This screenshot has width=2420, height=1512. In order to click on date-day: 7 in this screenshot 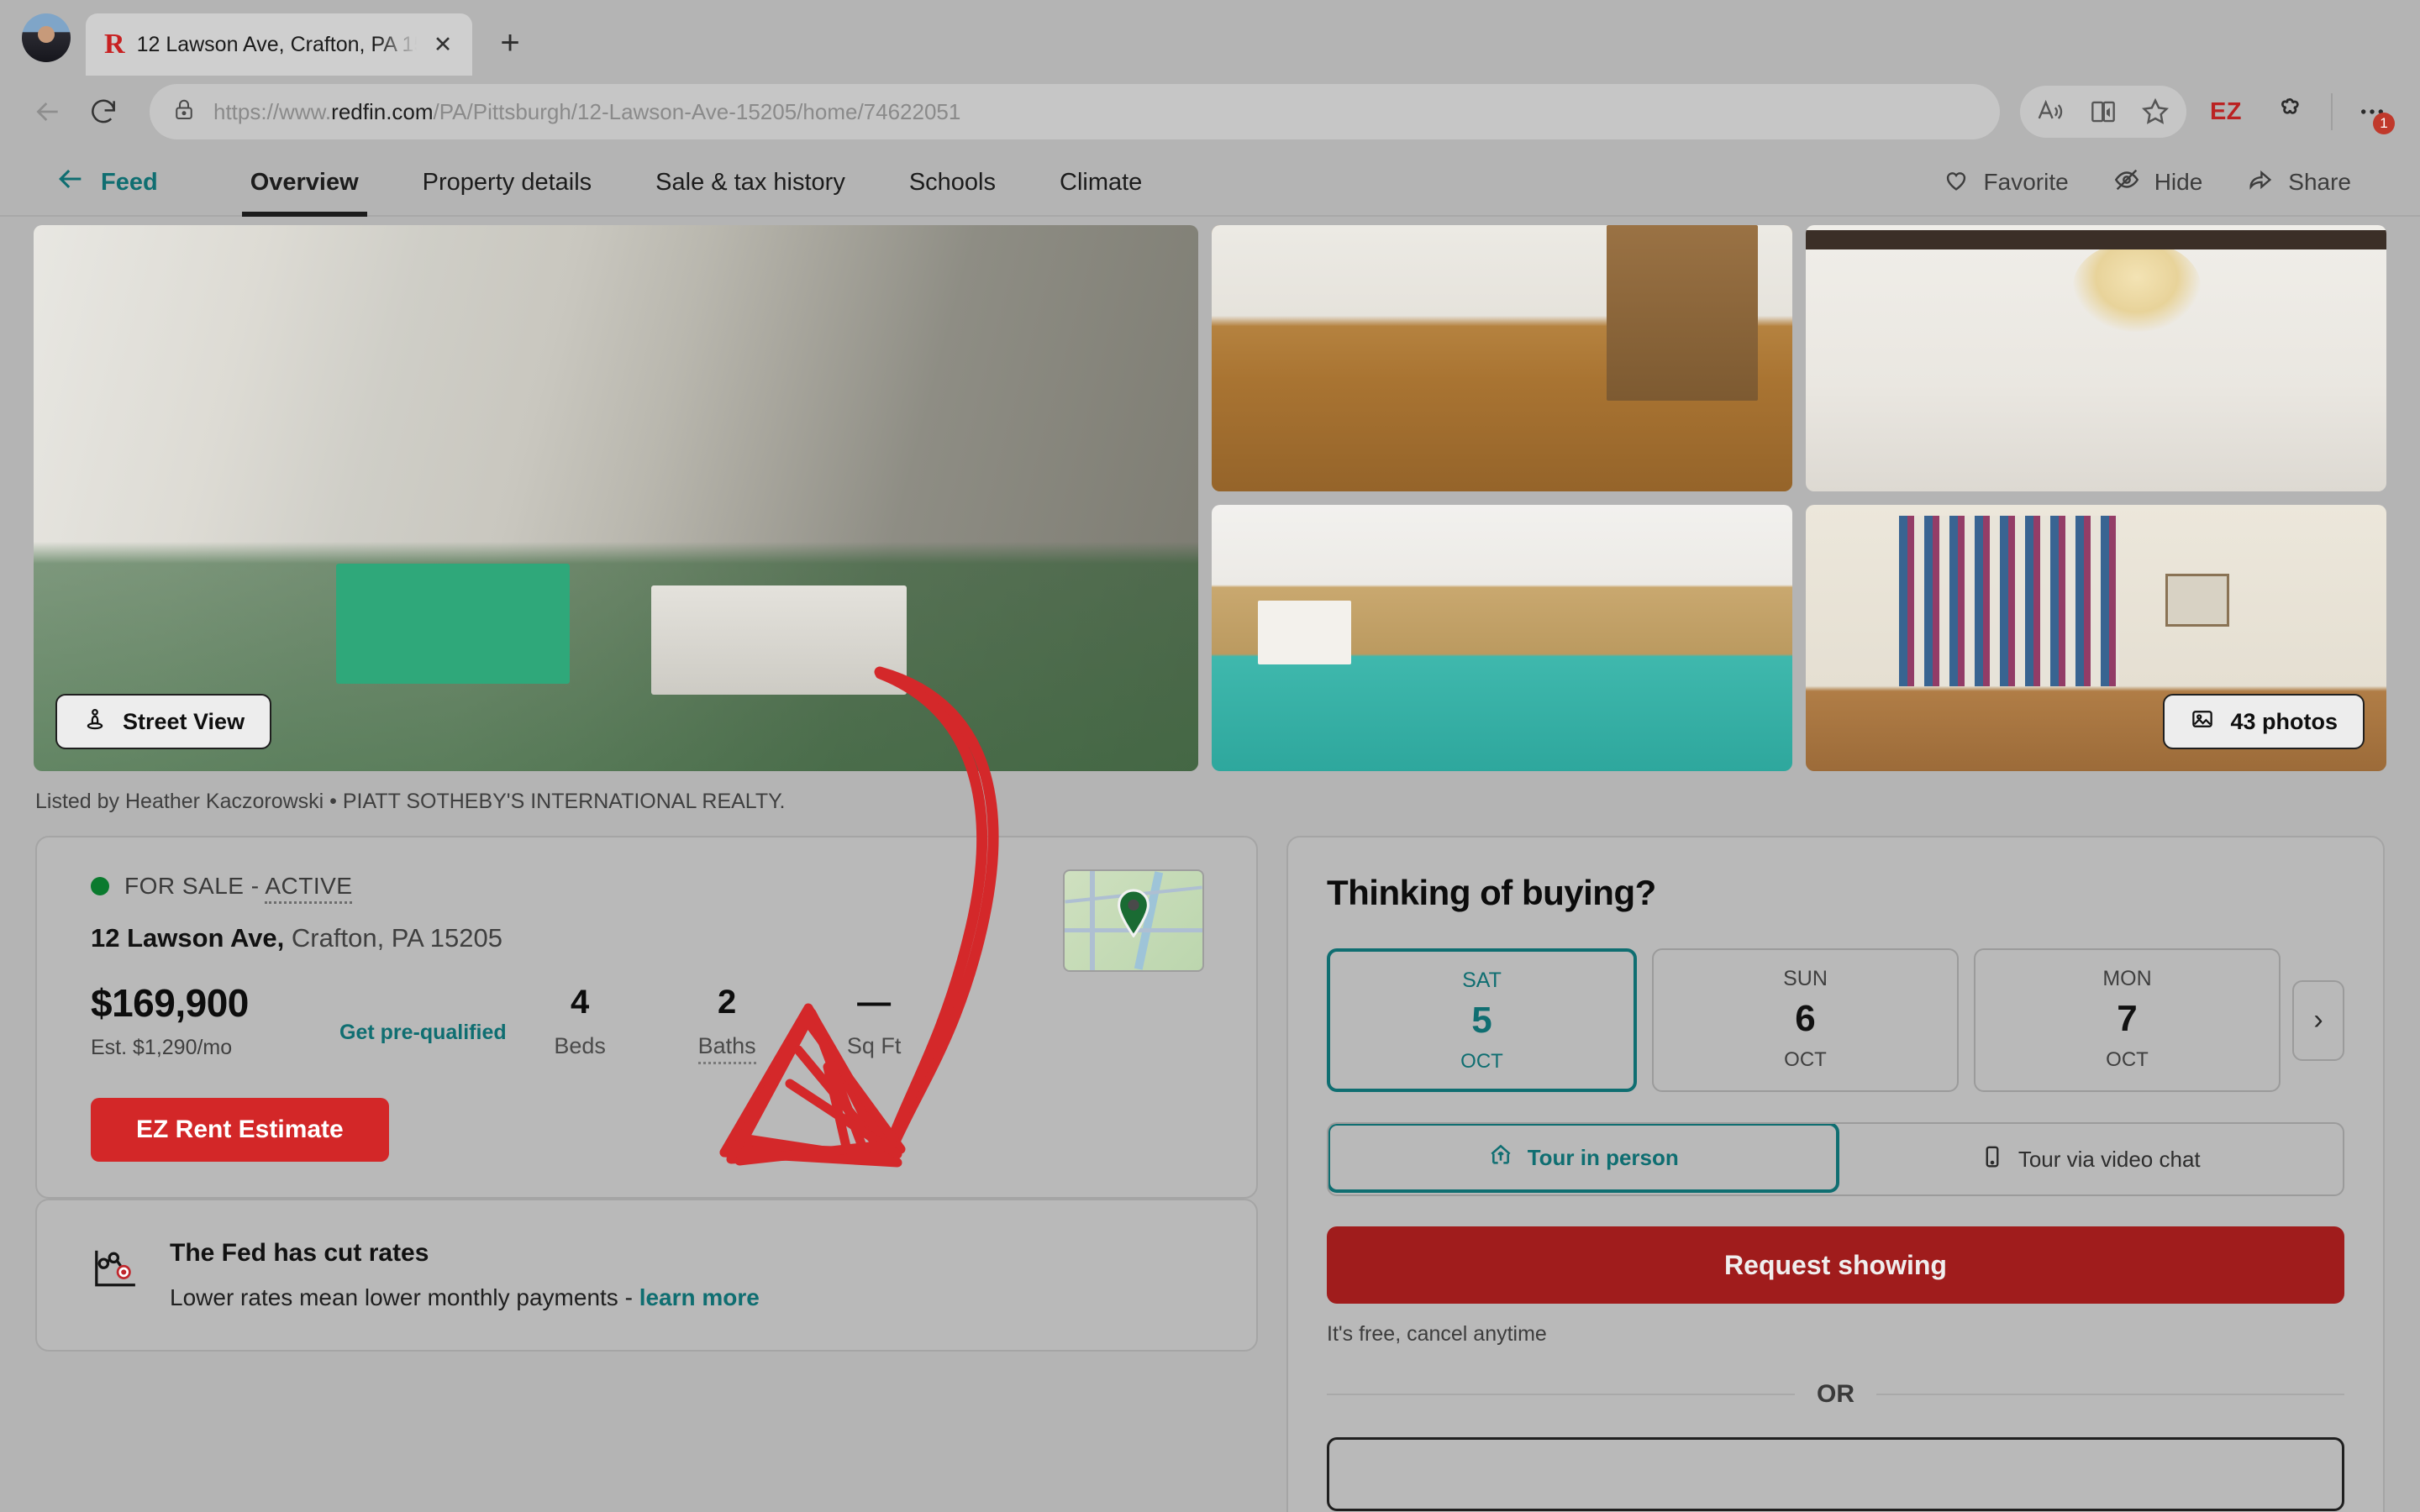, I will do `click(2127, 1018)`.